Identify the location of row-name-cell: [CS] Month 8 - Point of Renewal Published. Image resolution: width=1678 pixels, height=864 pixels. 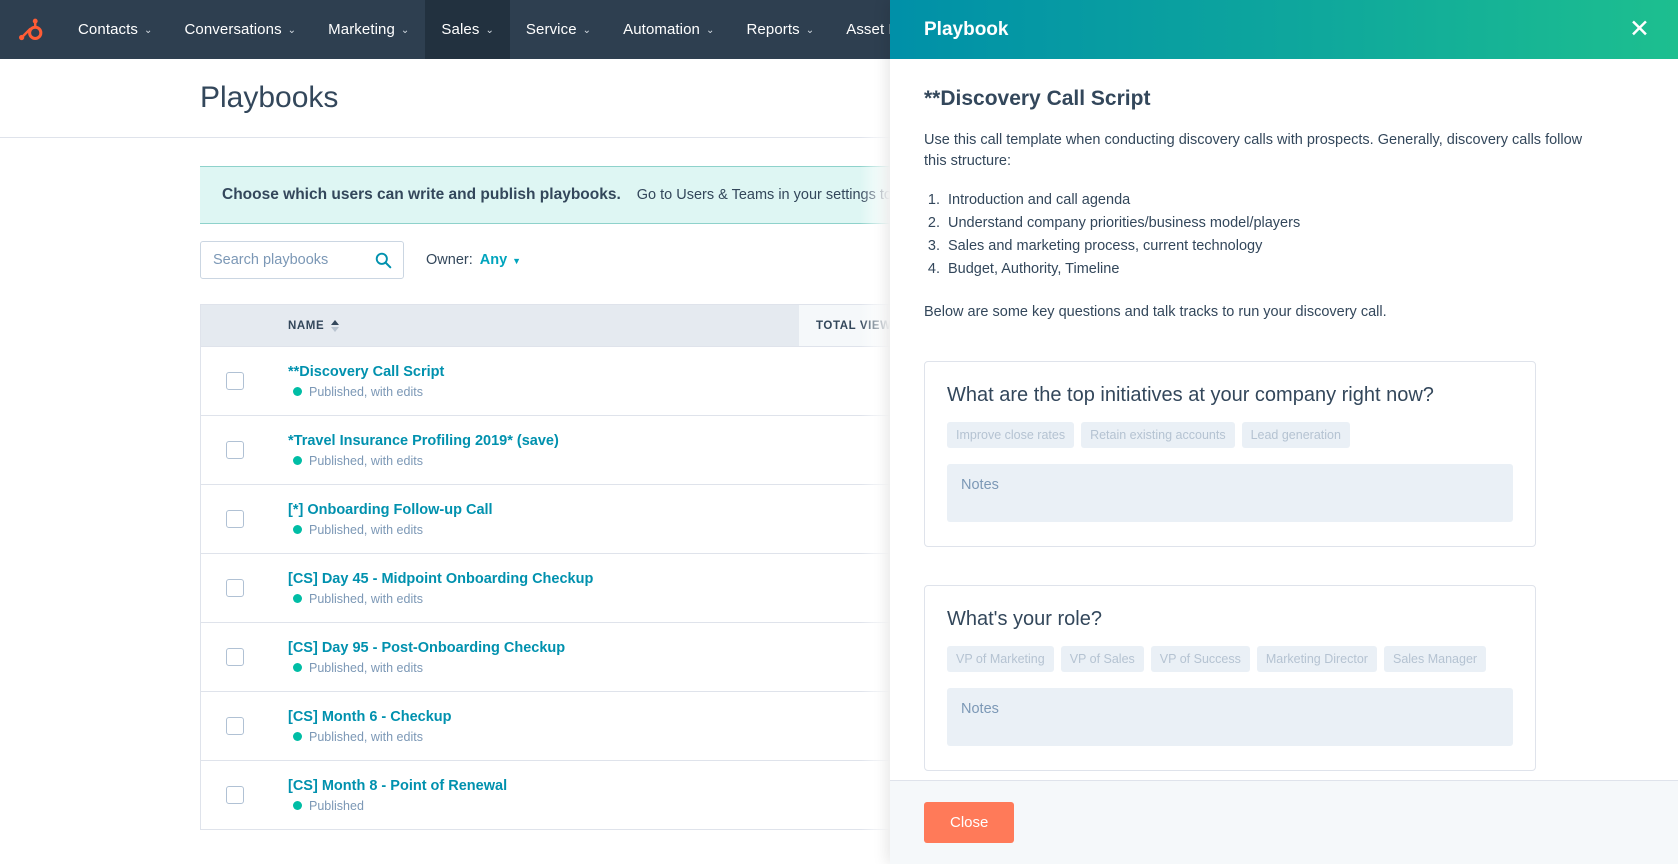
(534, 795).